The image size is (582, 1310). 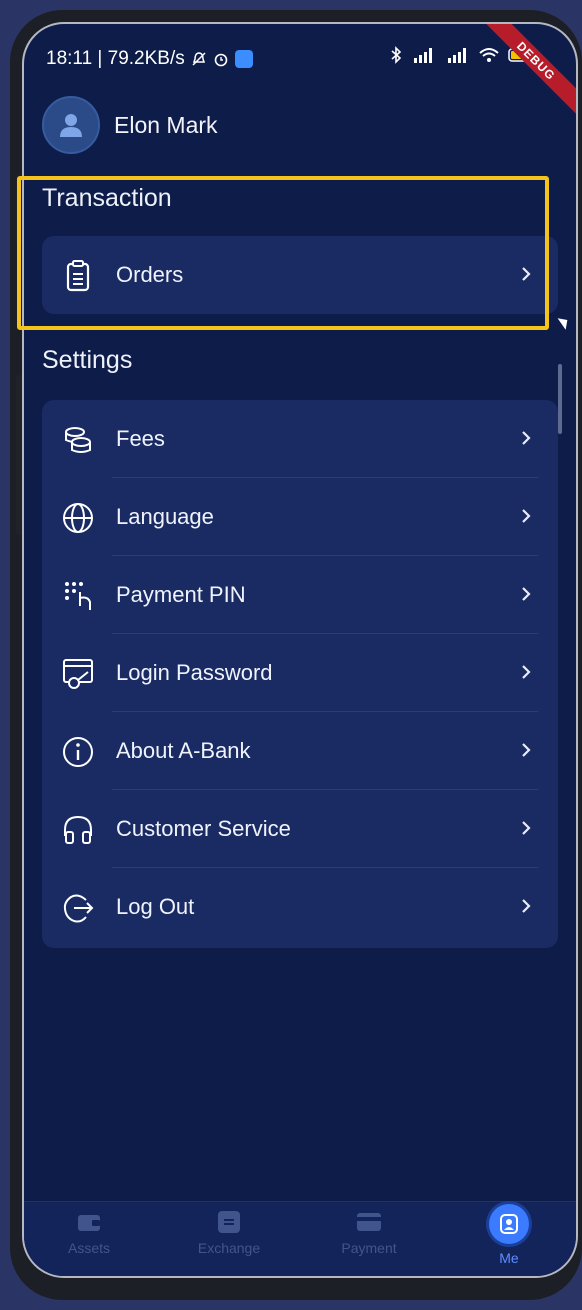 I want to click on wifi-icon, so click(x=489, y=55).